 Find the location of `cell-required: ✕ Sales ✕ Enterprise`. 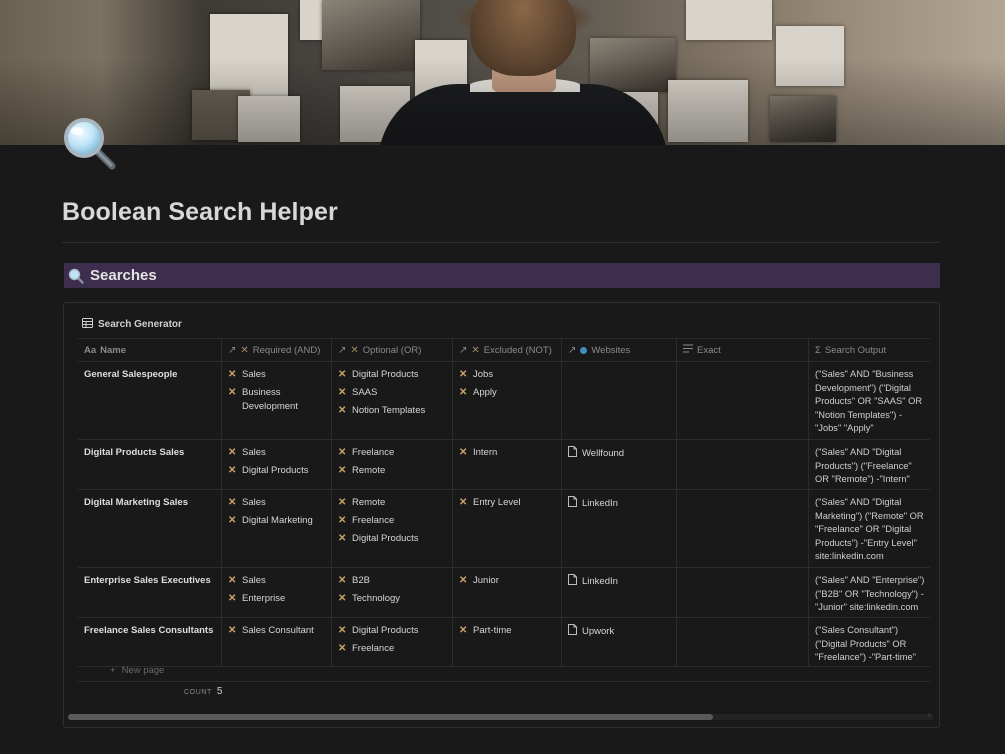

cell-required: ✕ Sales ✕ Enterprise is located at coordinates (277, 592).